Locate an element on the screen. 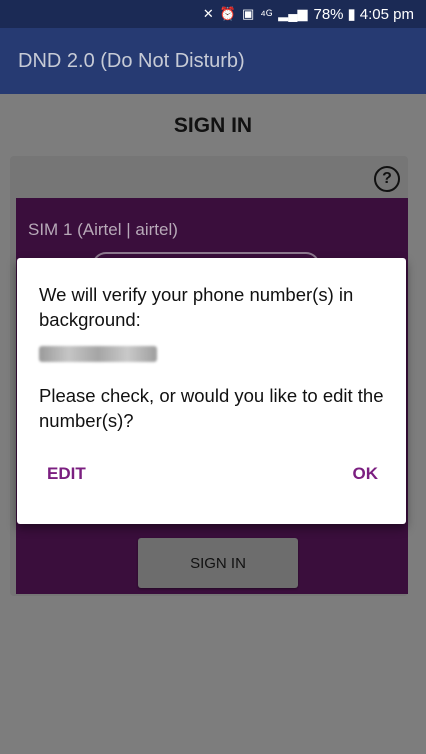  signal-icon: ▂▄▆ is located at coordinates (293, 13).